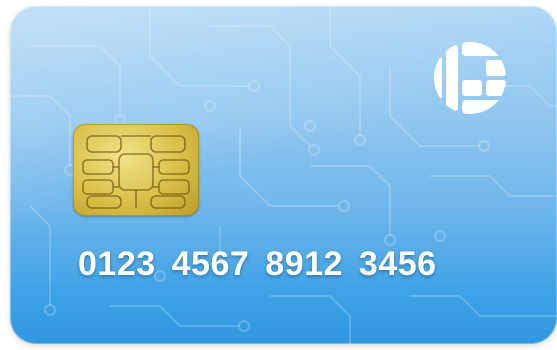  I want to click on card-number-group-1: 0123, so click(117, 264).